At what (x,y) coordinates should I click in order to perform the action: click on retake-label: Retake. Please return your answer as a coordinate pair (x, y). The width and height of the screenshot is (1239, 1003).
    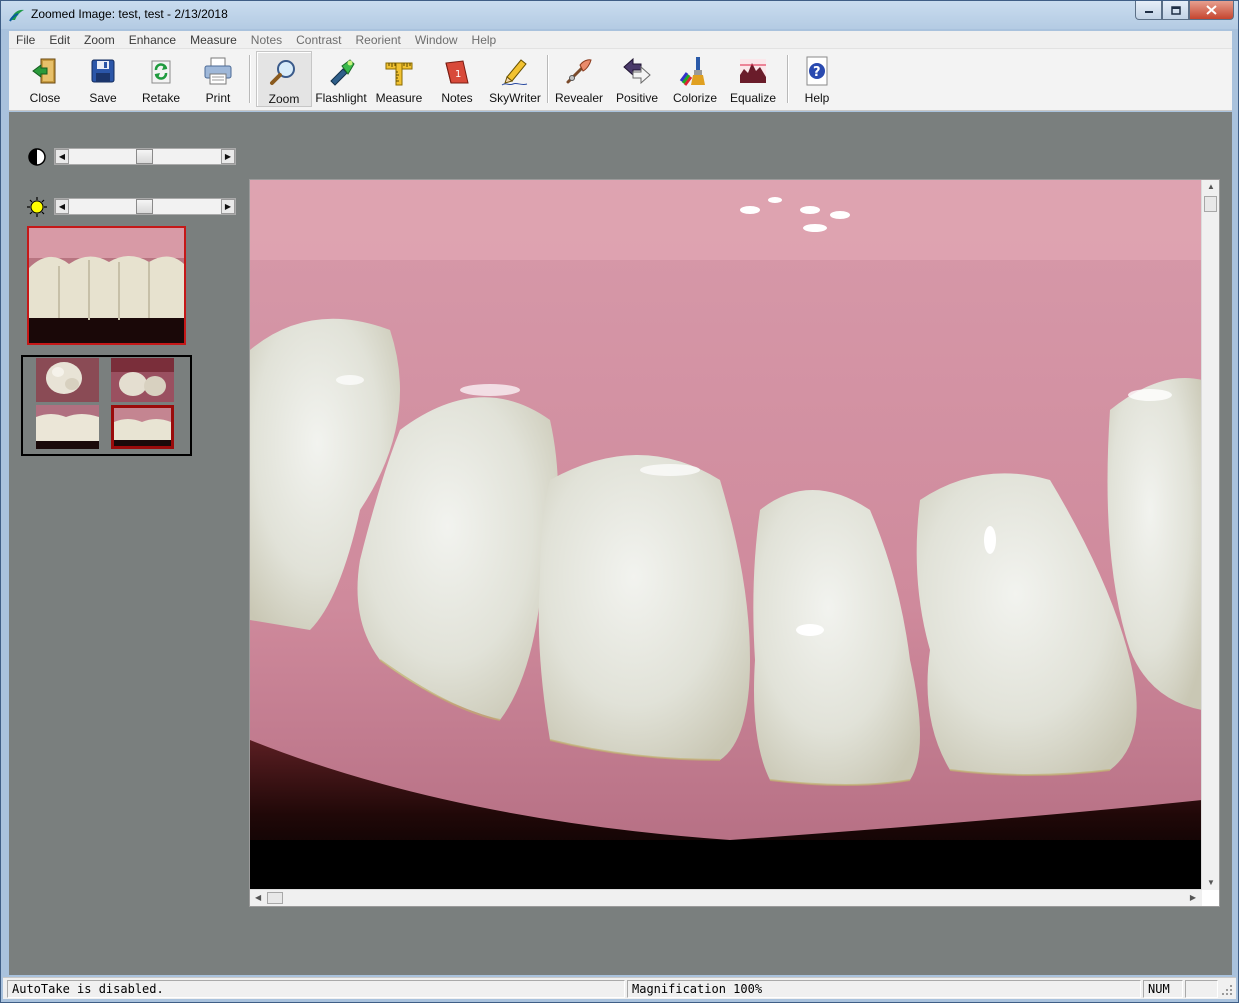
    Looking at the image, I should click on (161, 98).